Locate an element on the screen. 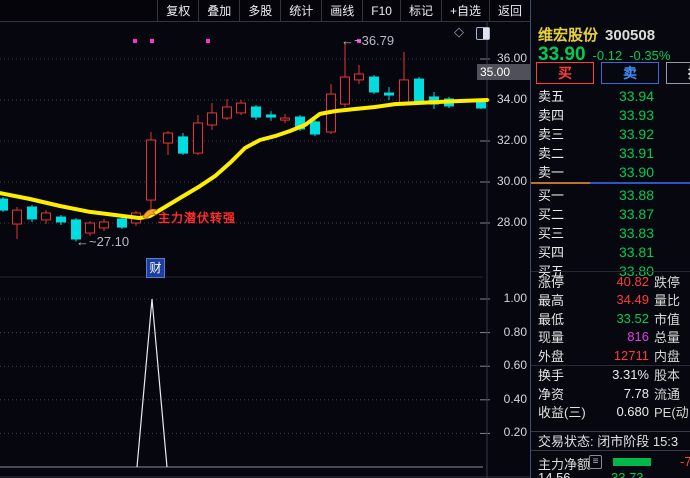  price-axis-label: 34.00 is located at coordinates (511, 99).